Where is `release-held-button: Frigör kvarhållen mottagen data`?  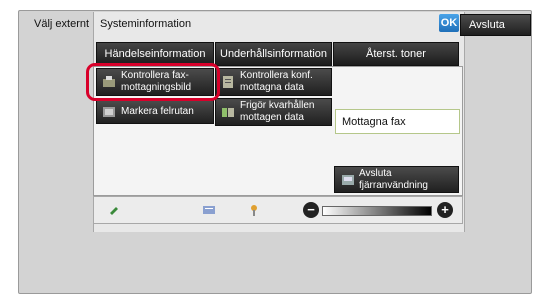
release-held-button: Frigör kvarhållen mottagen data is located at coordinates (273, 112).